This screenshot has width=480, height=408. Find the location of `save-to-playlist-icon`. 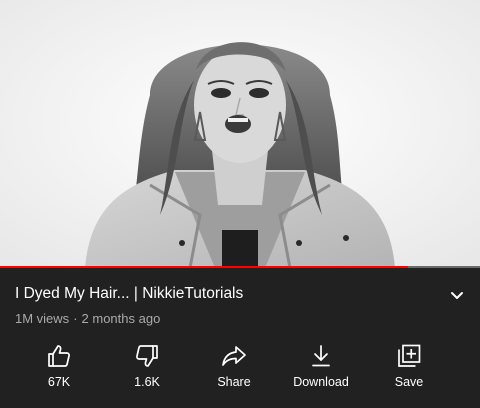

save-to-playlist-icon is located at coordinates (409, 356).